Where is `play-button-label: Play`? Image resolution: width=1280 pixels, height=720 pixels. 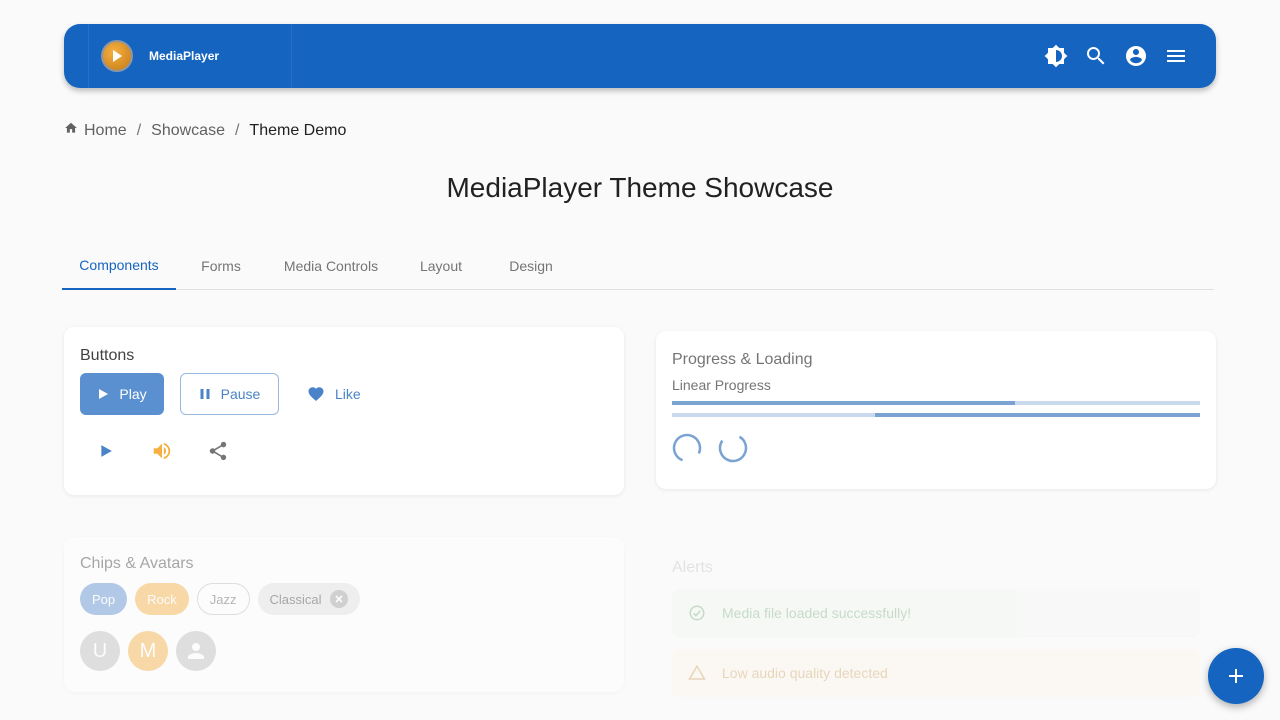 play-button-label: Play is located at coordinates (133, 394).